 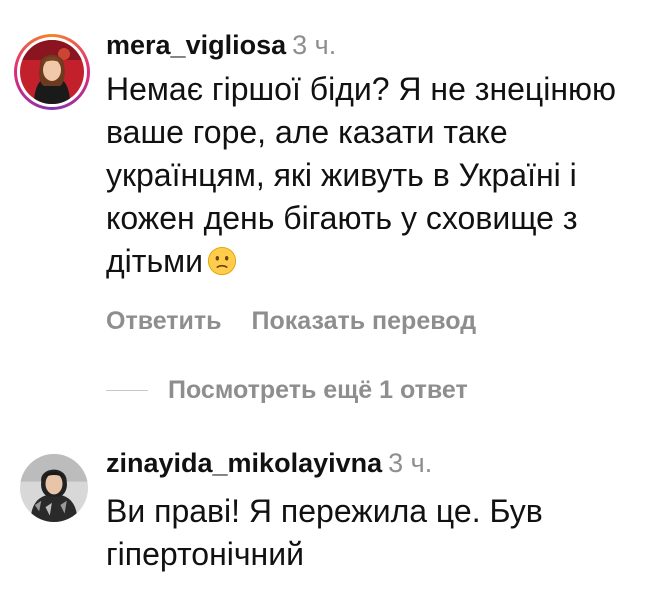 What do you see at coordinates (367, 45) in the screenshot?
I see `comment-header: mera_vigliosa 3 ч.` at bounding box center [367, 45].